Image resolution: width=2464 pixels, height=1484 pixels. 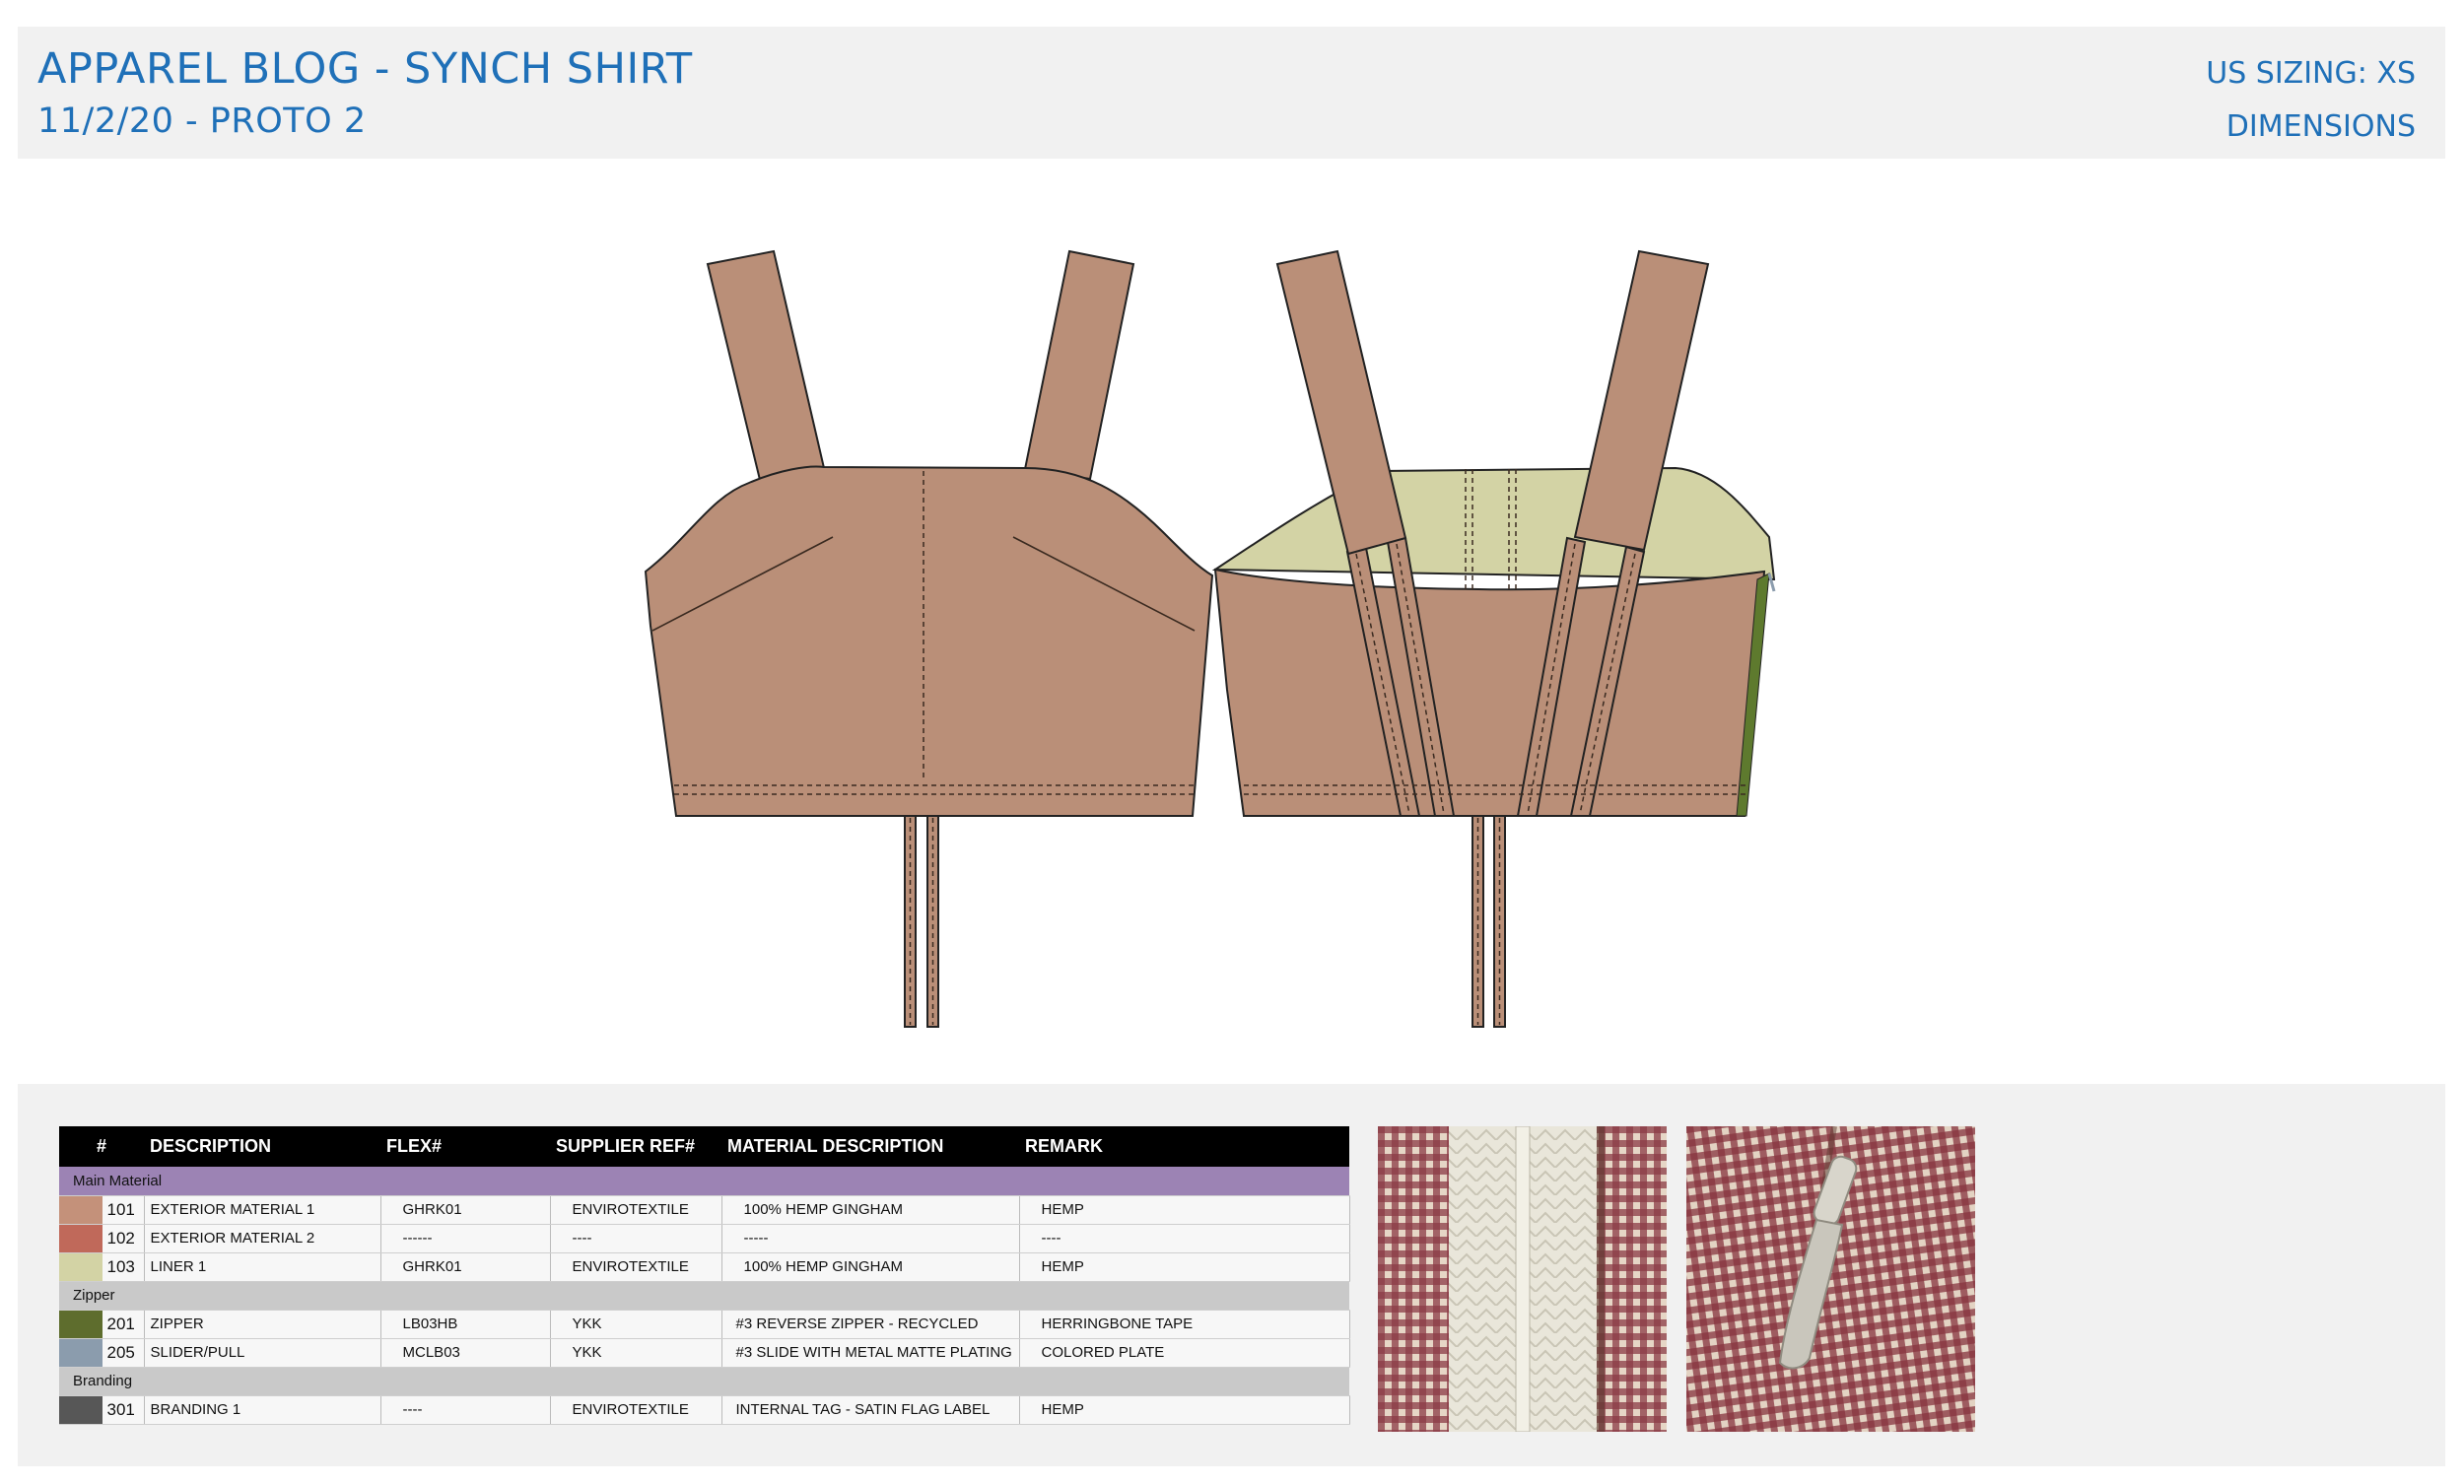 I want to click on zipper-pull-photo, so click(x=1830, y=1279).